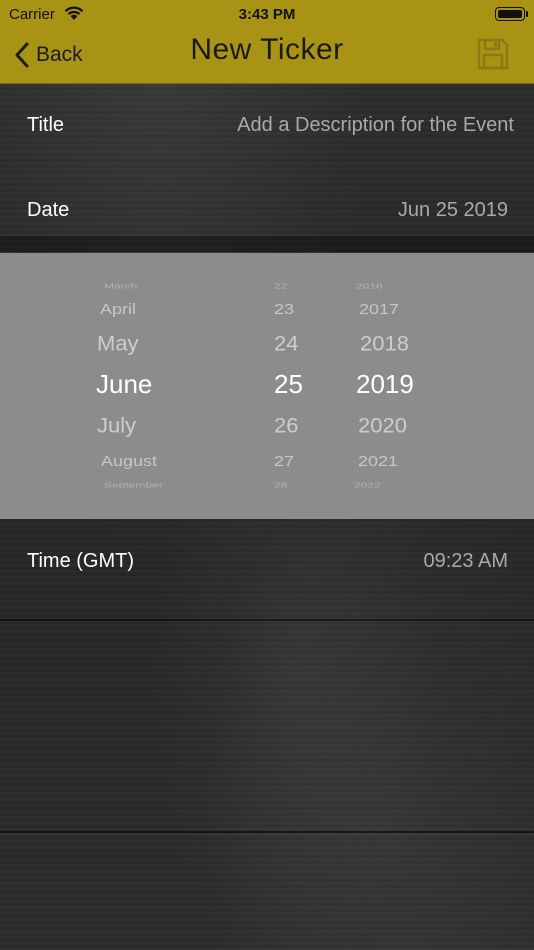  What do you see at coordinates (379, 309) in the screenshot?
I see `year-option: 2017` at bounding box center [379, 309].